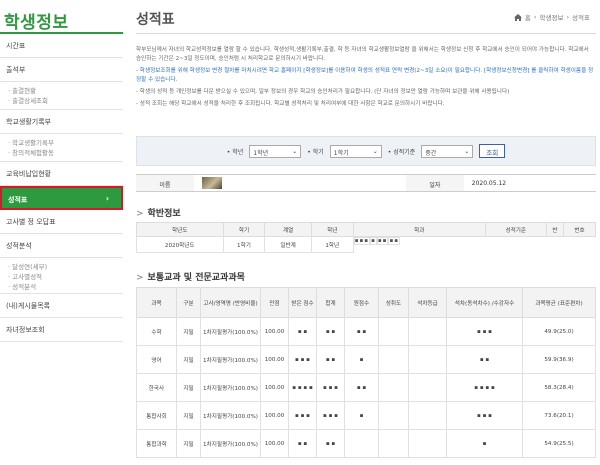 The height and width of the screenshot is (465, 600). I want to click on table-row: 2020학년도 1학기 일반계 1학년 ▪▪▪ ▪ ▪▪ ▪▪, so click(366, 244).